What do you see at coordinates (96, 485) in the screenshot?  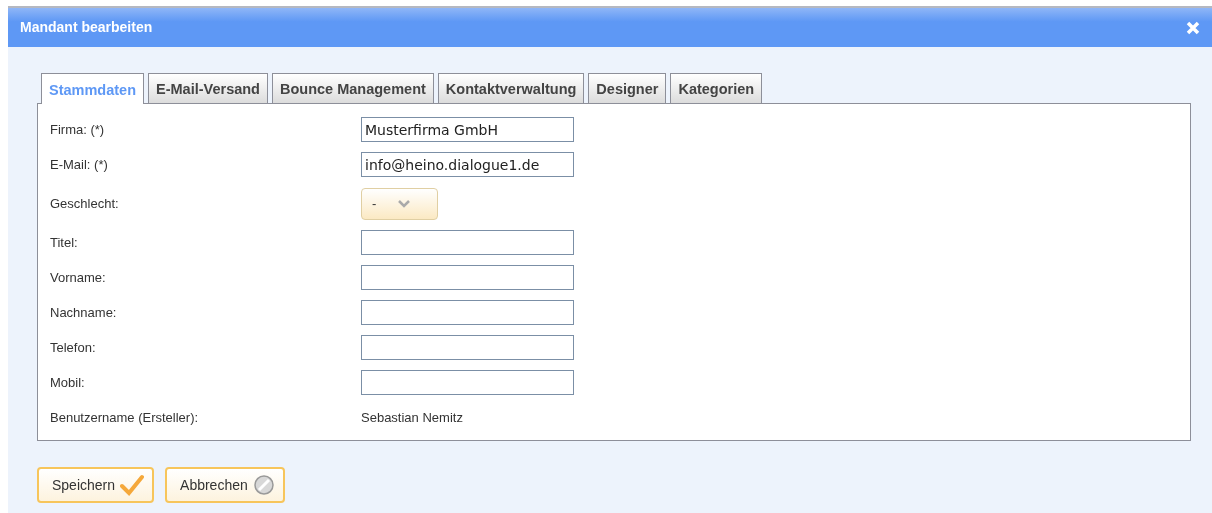 I see `save-button: Speichern` at bounding box center [96, 485].